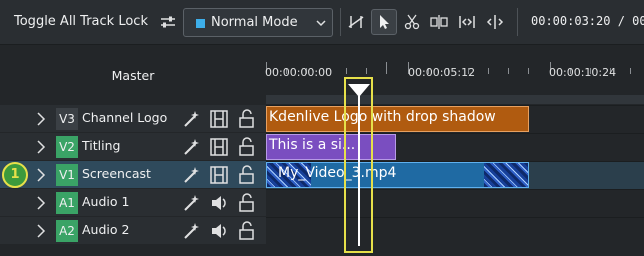 This screenshot has height=256, width=644. I want to click on track-name: Audio 2, so click(105, 229).